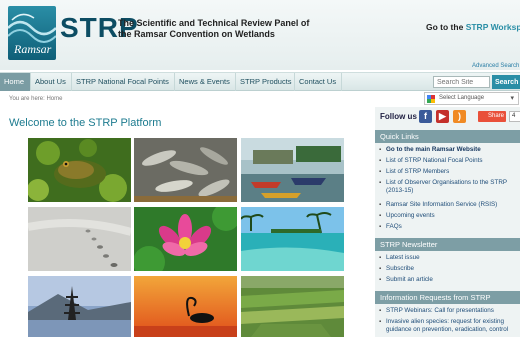  What do you see at coordinates (449, 172) in the screenshot?
I see `quick-link-strp-members: List of STRP Members` at bounding box center [449, 172].